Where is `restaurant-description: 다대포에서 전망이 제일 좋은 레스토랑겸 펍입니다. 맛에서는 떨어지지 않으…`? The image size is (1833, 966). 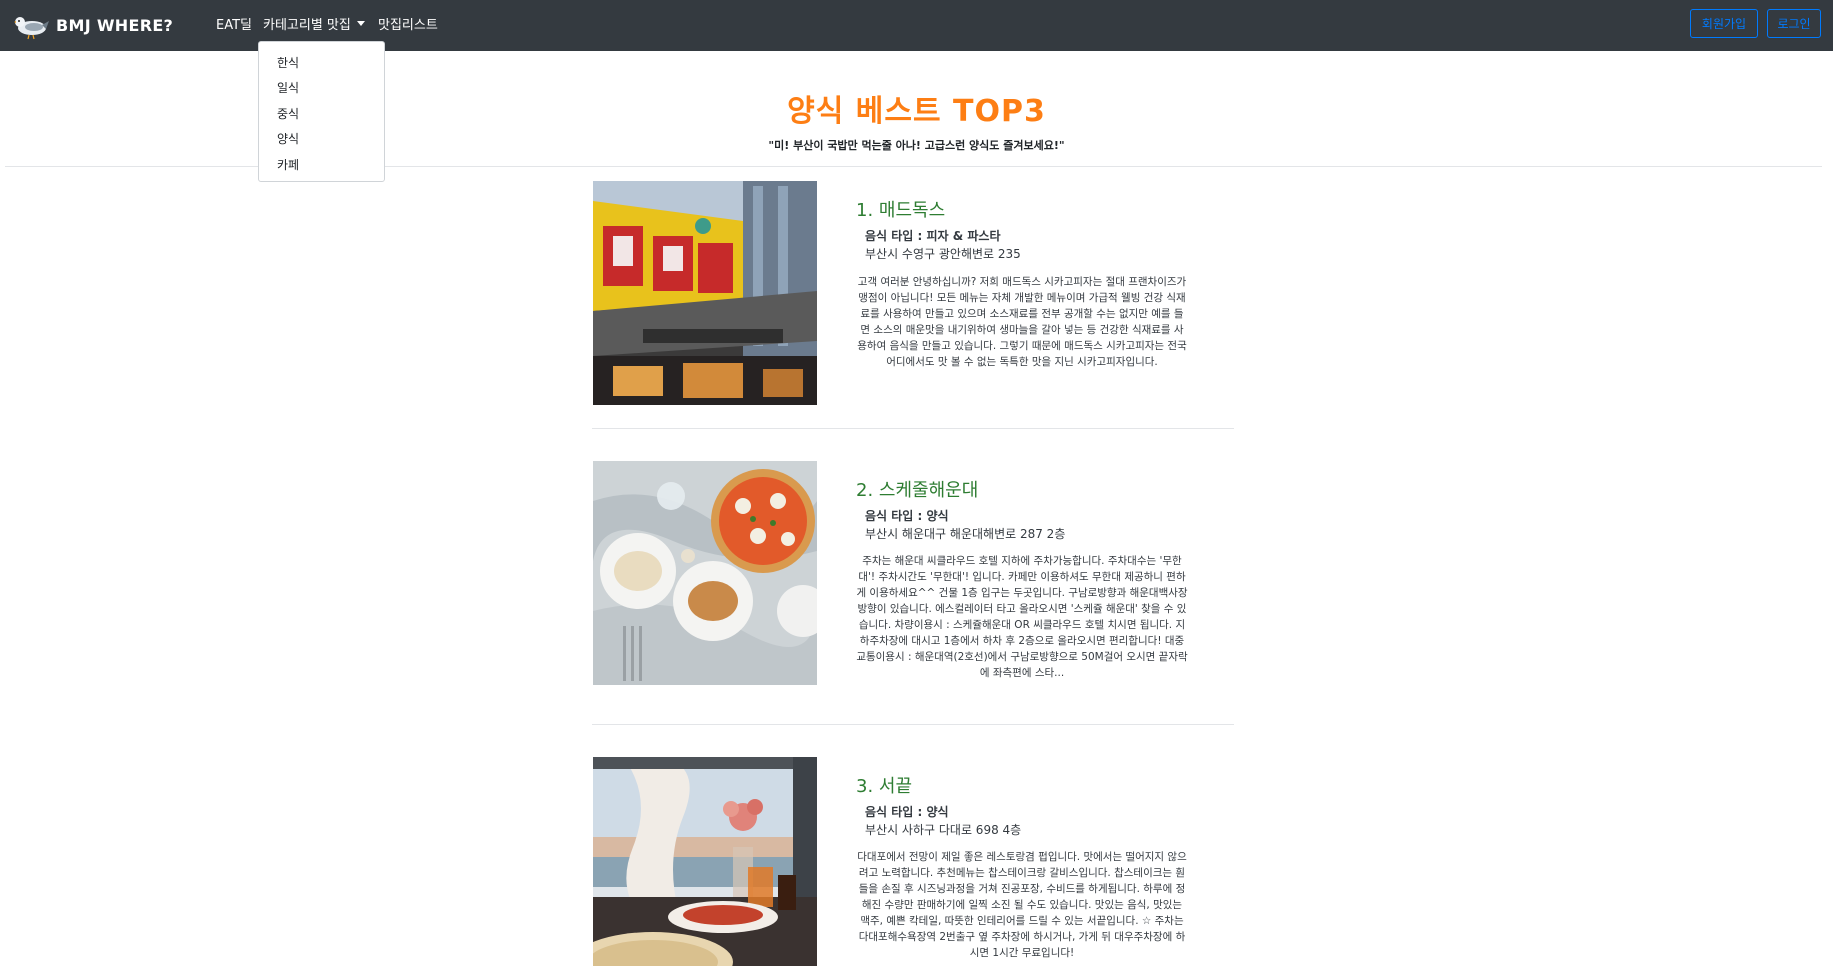 restaurant-description: 다대포에서 전망이 제일 좋은 레스토랑겸 펍입니다. 맛에서는 떨어지지 않으… is located at coordinates (1022, 905).